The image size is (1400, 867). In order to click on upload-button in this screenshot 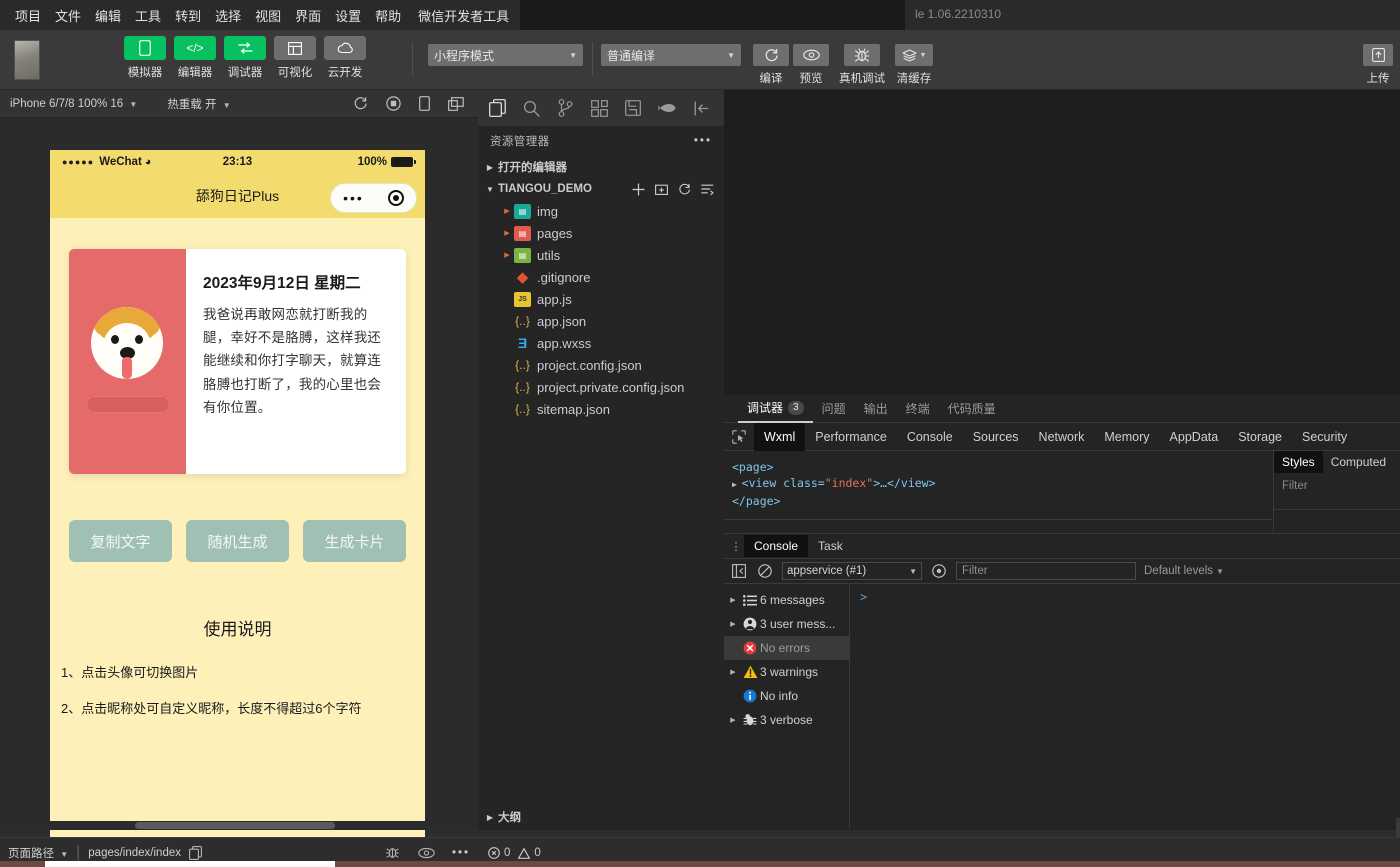, I will do `click(1378, 55)`.